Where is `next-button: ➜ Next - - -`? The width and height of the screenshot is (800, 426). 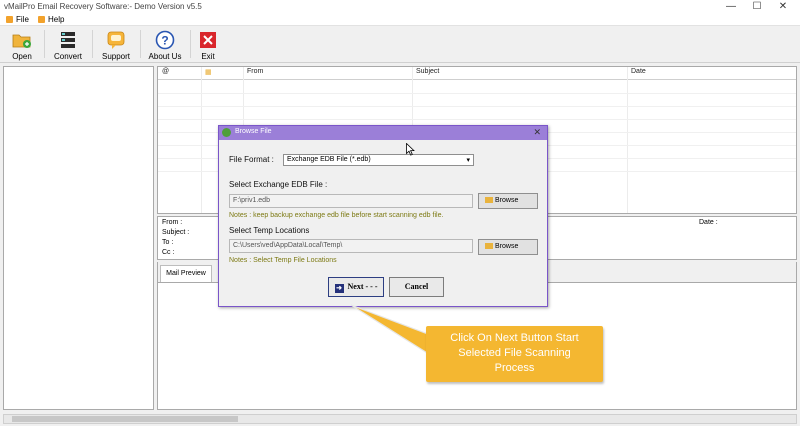
next-button: ➜ Next - - - is located at coordinates (356, 287).